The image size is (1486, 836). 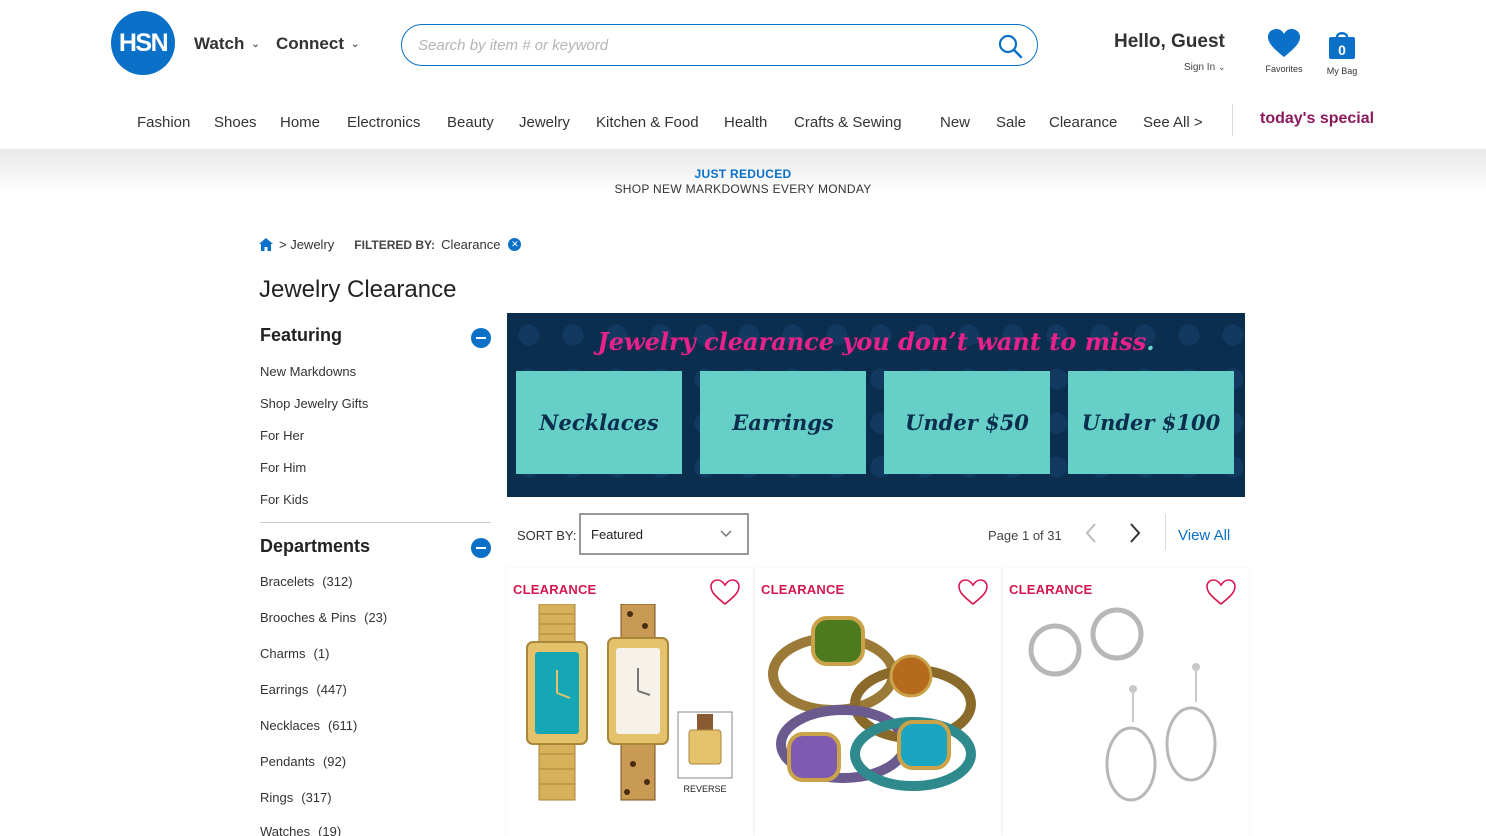 I want to click on watch-set-image: REVERSE, so click(x=630, y=704).